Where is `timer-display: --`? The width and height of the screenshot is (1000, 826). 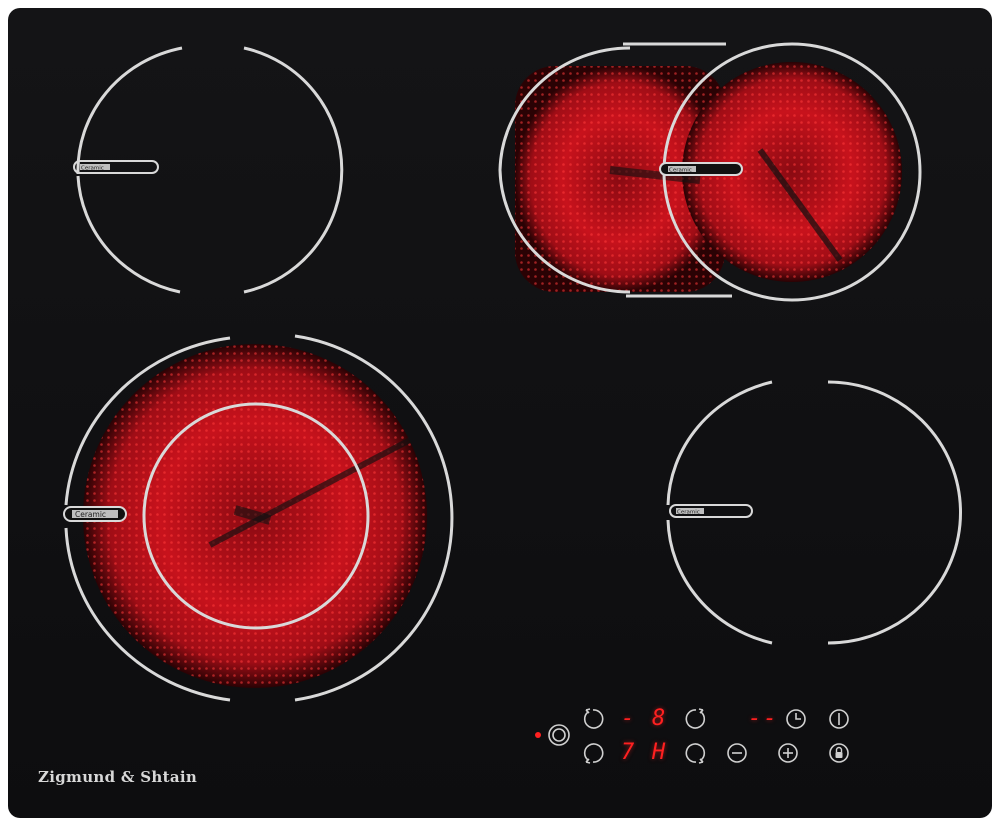 timer-display: -- is located at coordinates (763, 718).